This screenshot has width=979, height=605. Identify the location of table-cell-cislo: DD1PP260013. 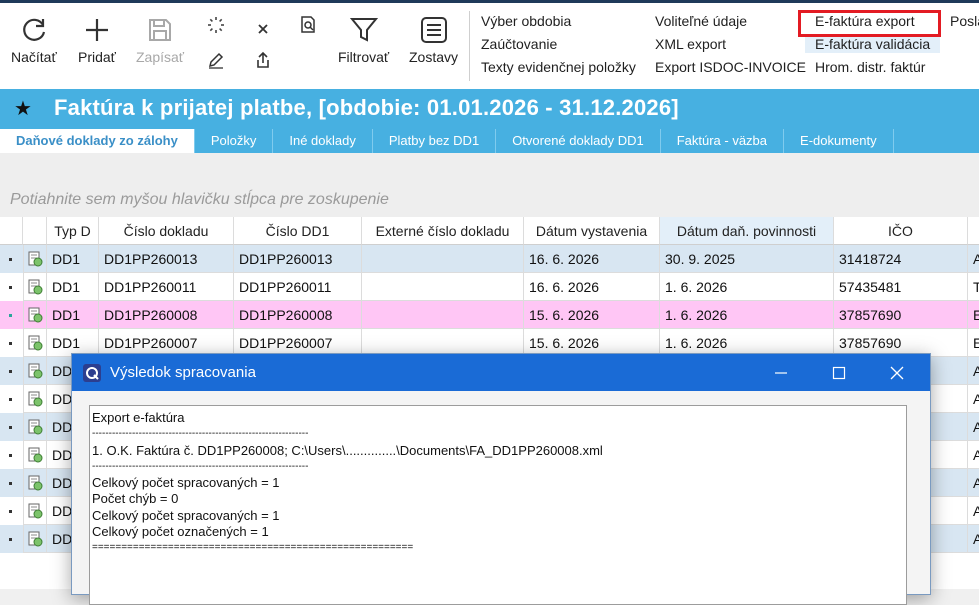
(166, 259).